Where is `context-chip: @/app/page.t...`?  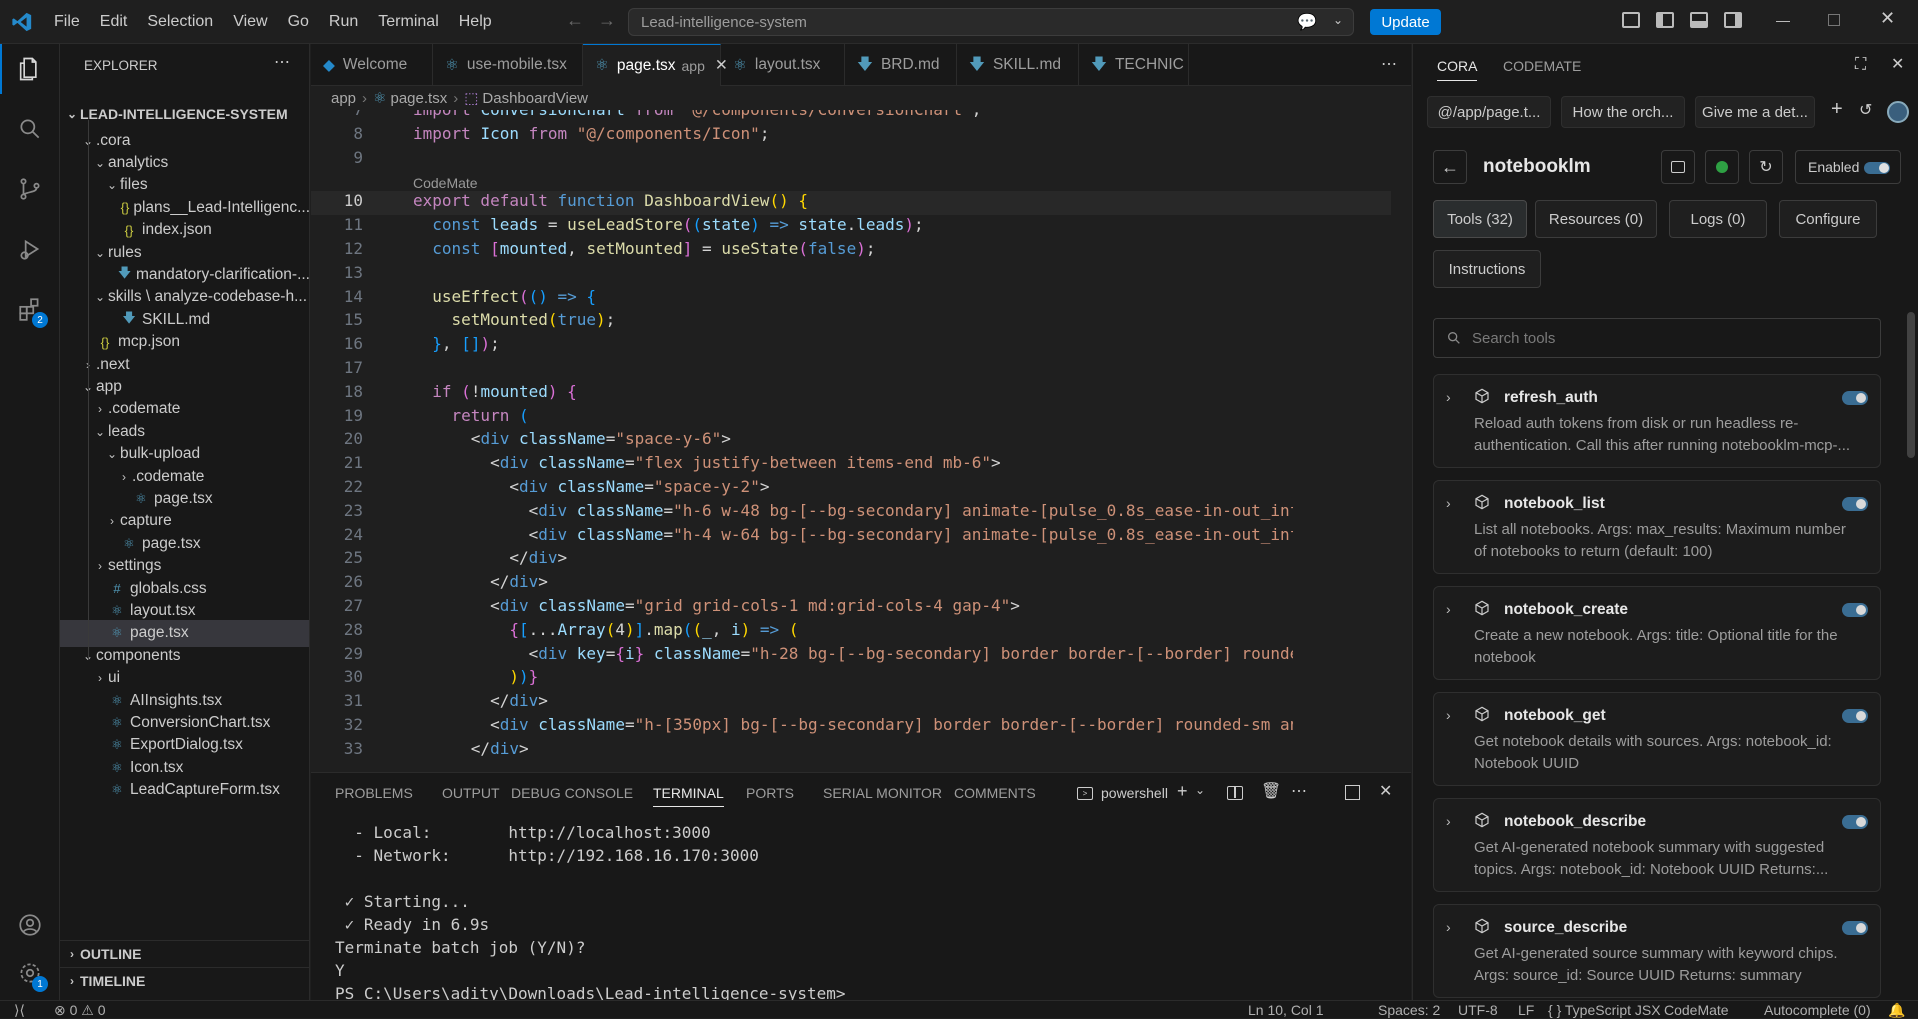
context-chip: @/app/page.t... is located at coordinates (1489, 112).